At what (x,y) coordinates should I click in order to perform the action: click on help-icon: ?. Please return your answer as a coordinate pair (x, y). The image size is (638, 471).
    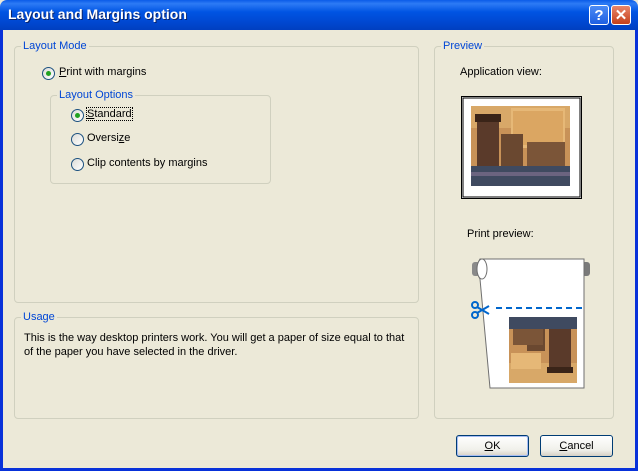
    Looking at the image, I should click on (599, 15).